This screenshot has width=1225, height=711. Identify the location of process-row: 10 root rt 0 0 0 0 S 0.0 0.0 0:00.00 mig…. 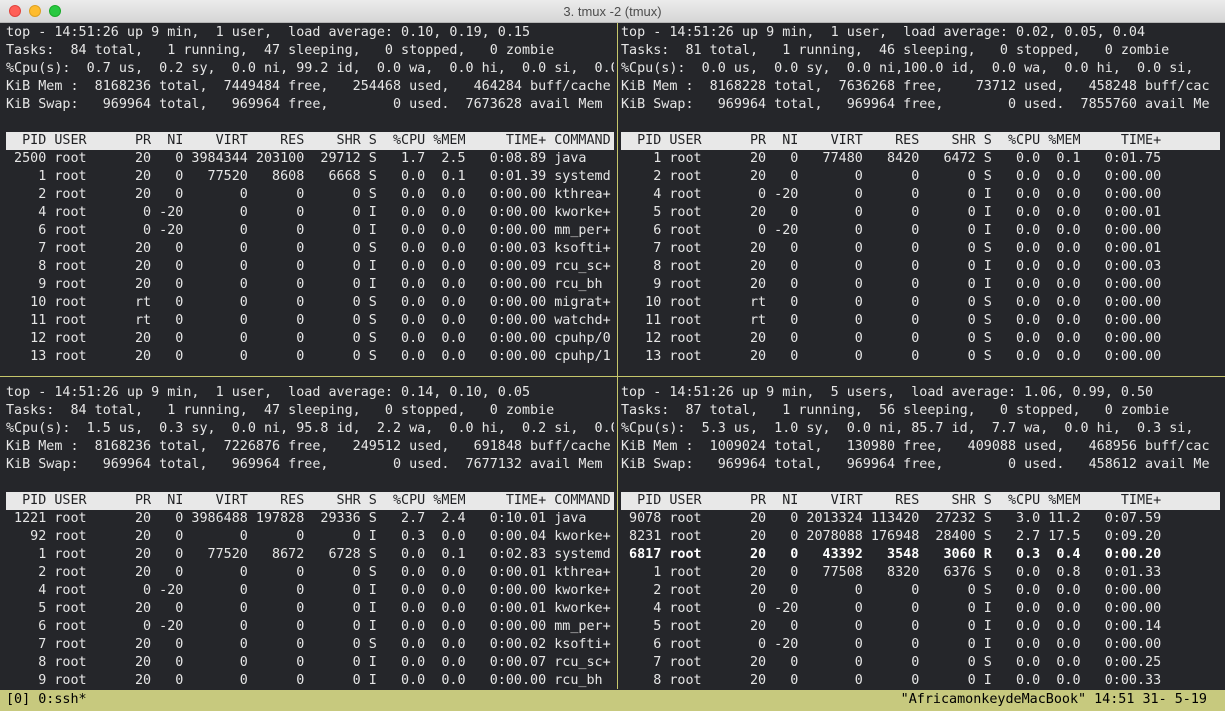
(308, 302).